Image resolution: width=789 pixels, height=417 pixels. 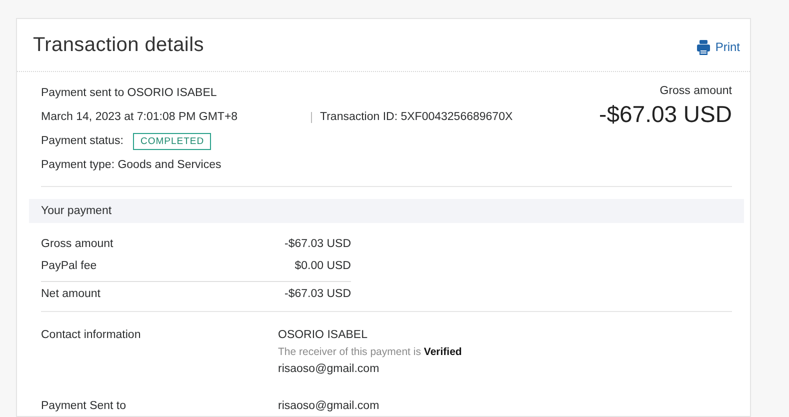 I want to click on detail-label: Payment Sent to, so click(x=84, y=406).